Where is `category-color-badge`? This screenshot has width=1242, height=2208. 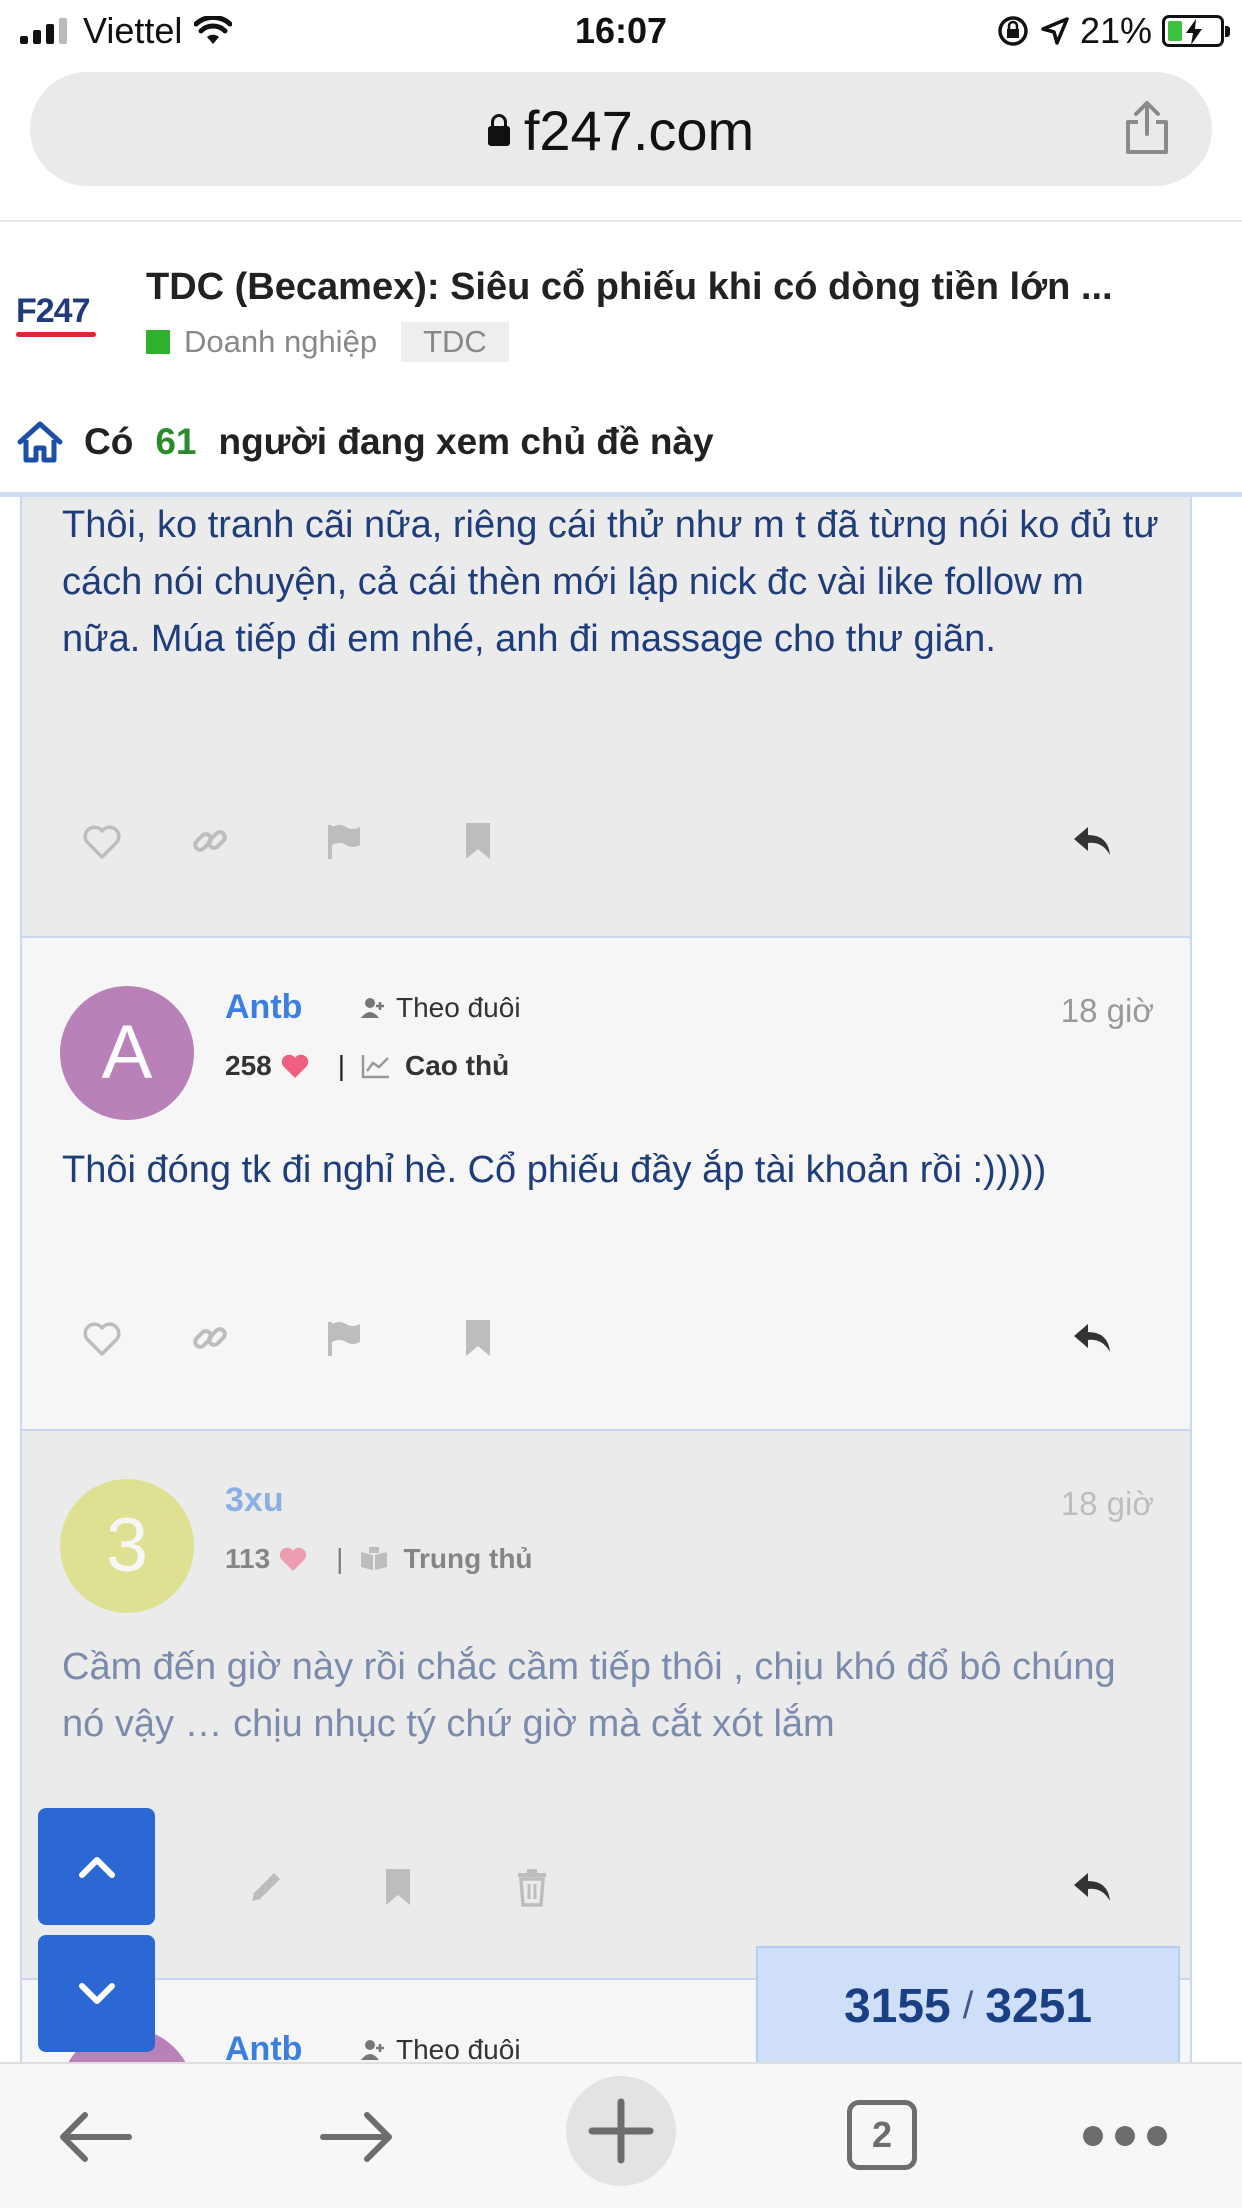
category-color-badge is located at coordinates (158, 342).